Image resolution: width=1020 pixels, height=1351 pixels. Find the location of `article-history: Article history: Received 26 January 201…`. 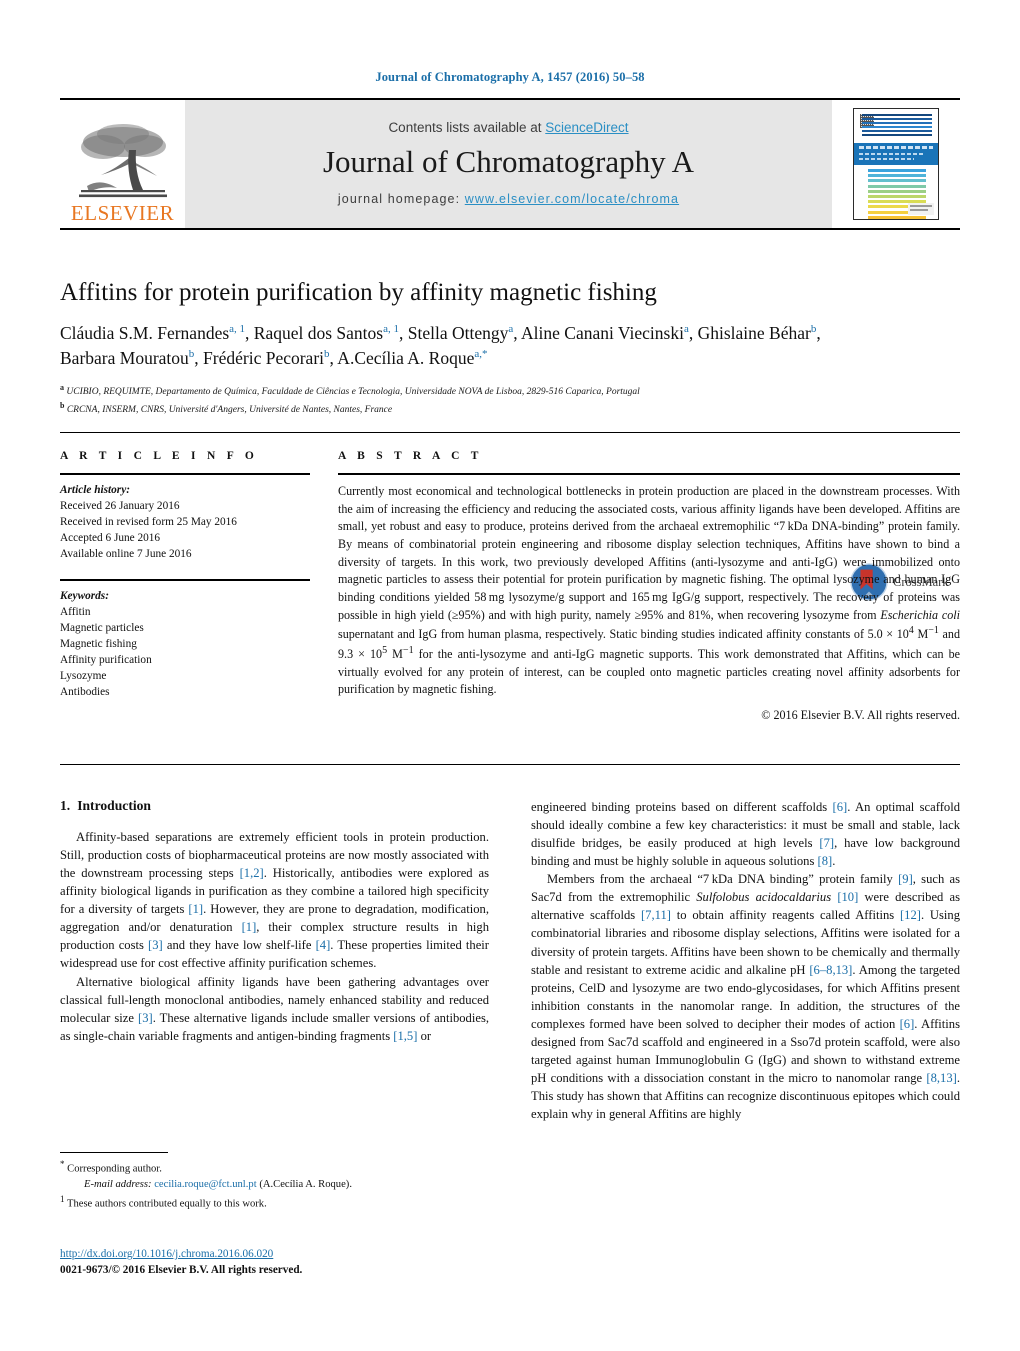

article-history: Article history: Received 26 January 201… is located at coordinates (185, 522).